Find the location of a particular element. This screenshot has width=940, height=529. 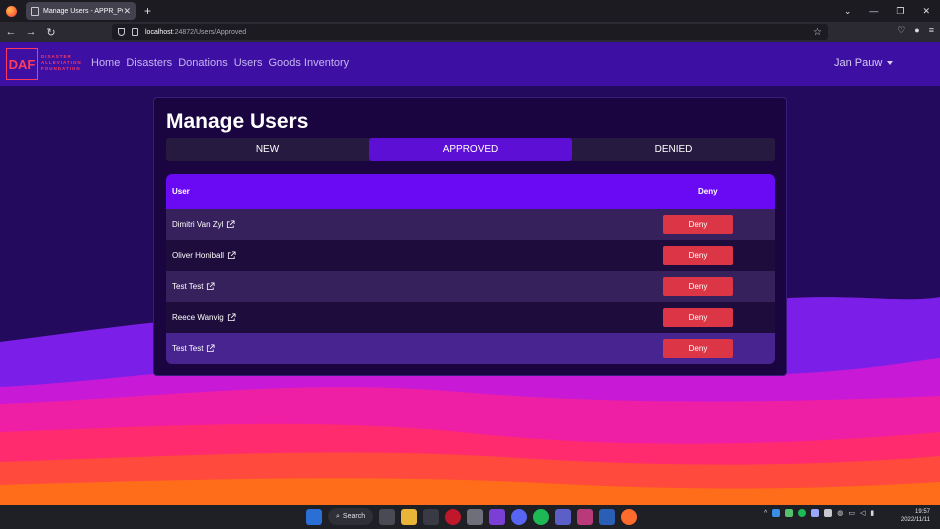

nav-link-home: Home is located at coordinates (105, 63).